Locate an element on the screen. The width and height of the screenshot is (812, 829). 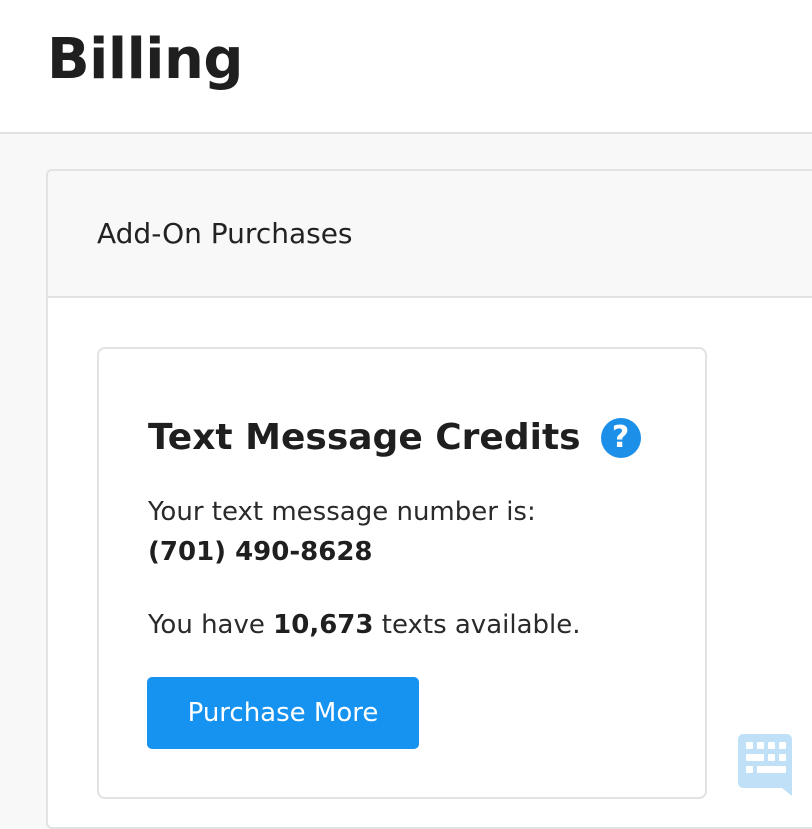
chat-bubble-icon is located at coordinates (765, 766).